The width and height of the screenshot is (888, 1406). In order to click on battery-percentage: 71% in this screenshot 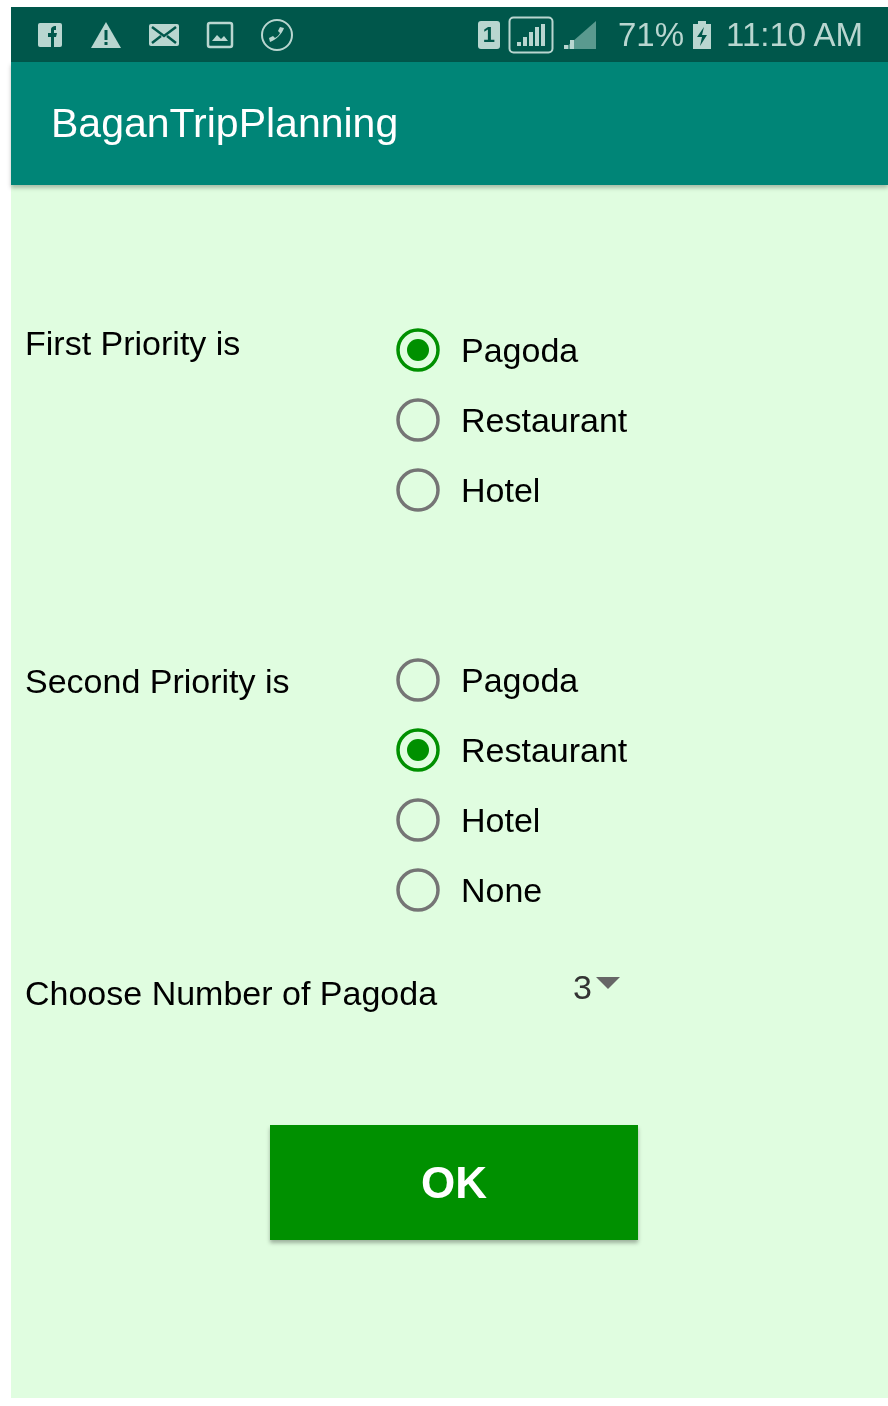, I will do `click(650, 34)`.